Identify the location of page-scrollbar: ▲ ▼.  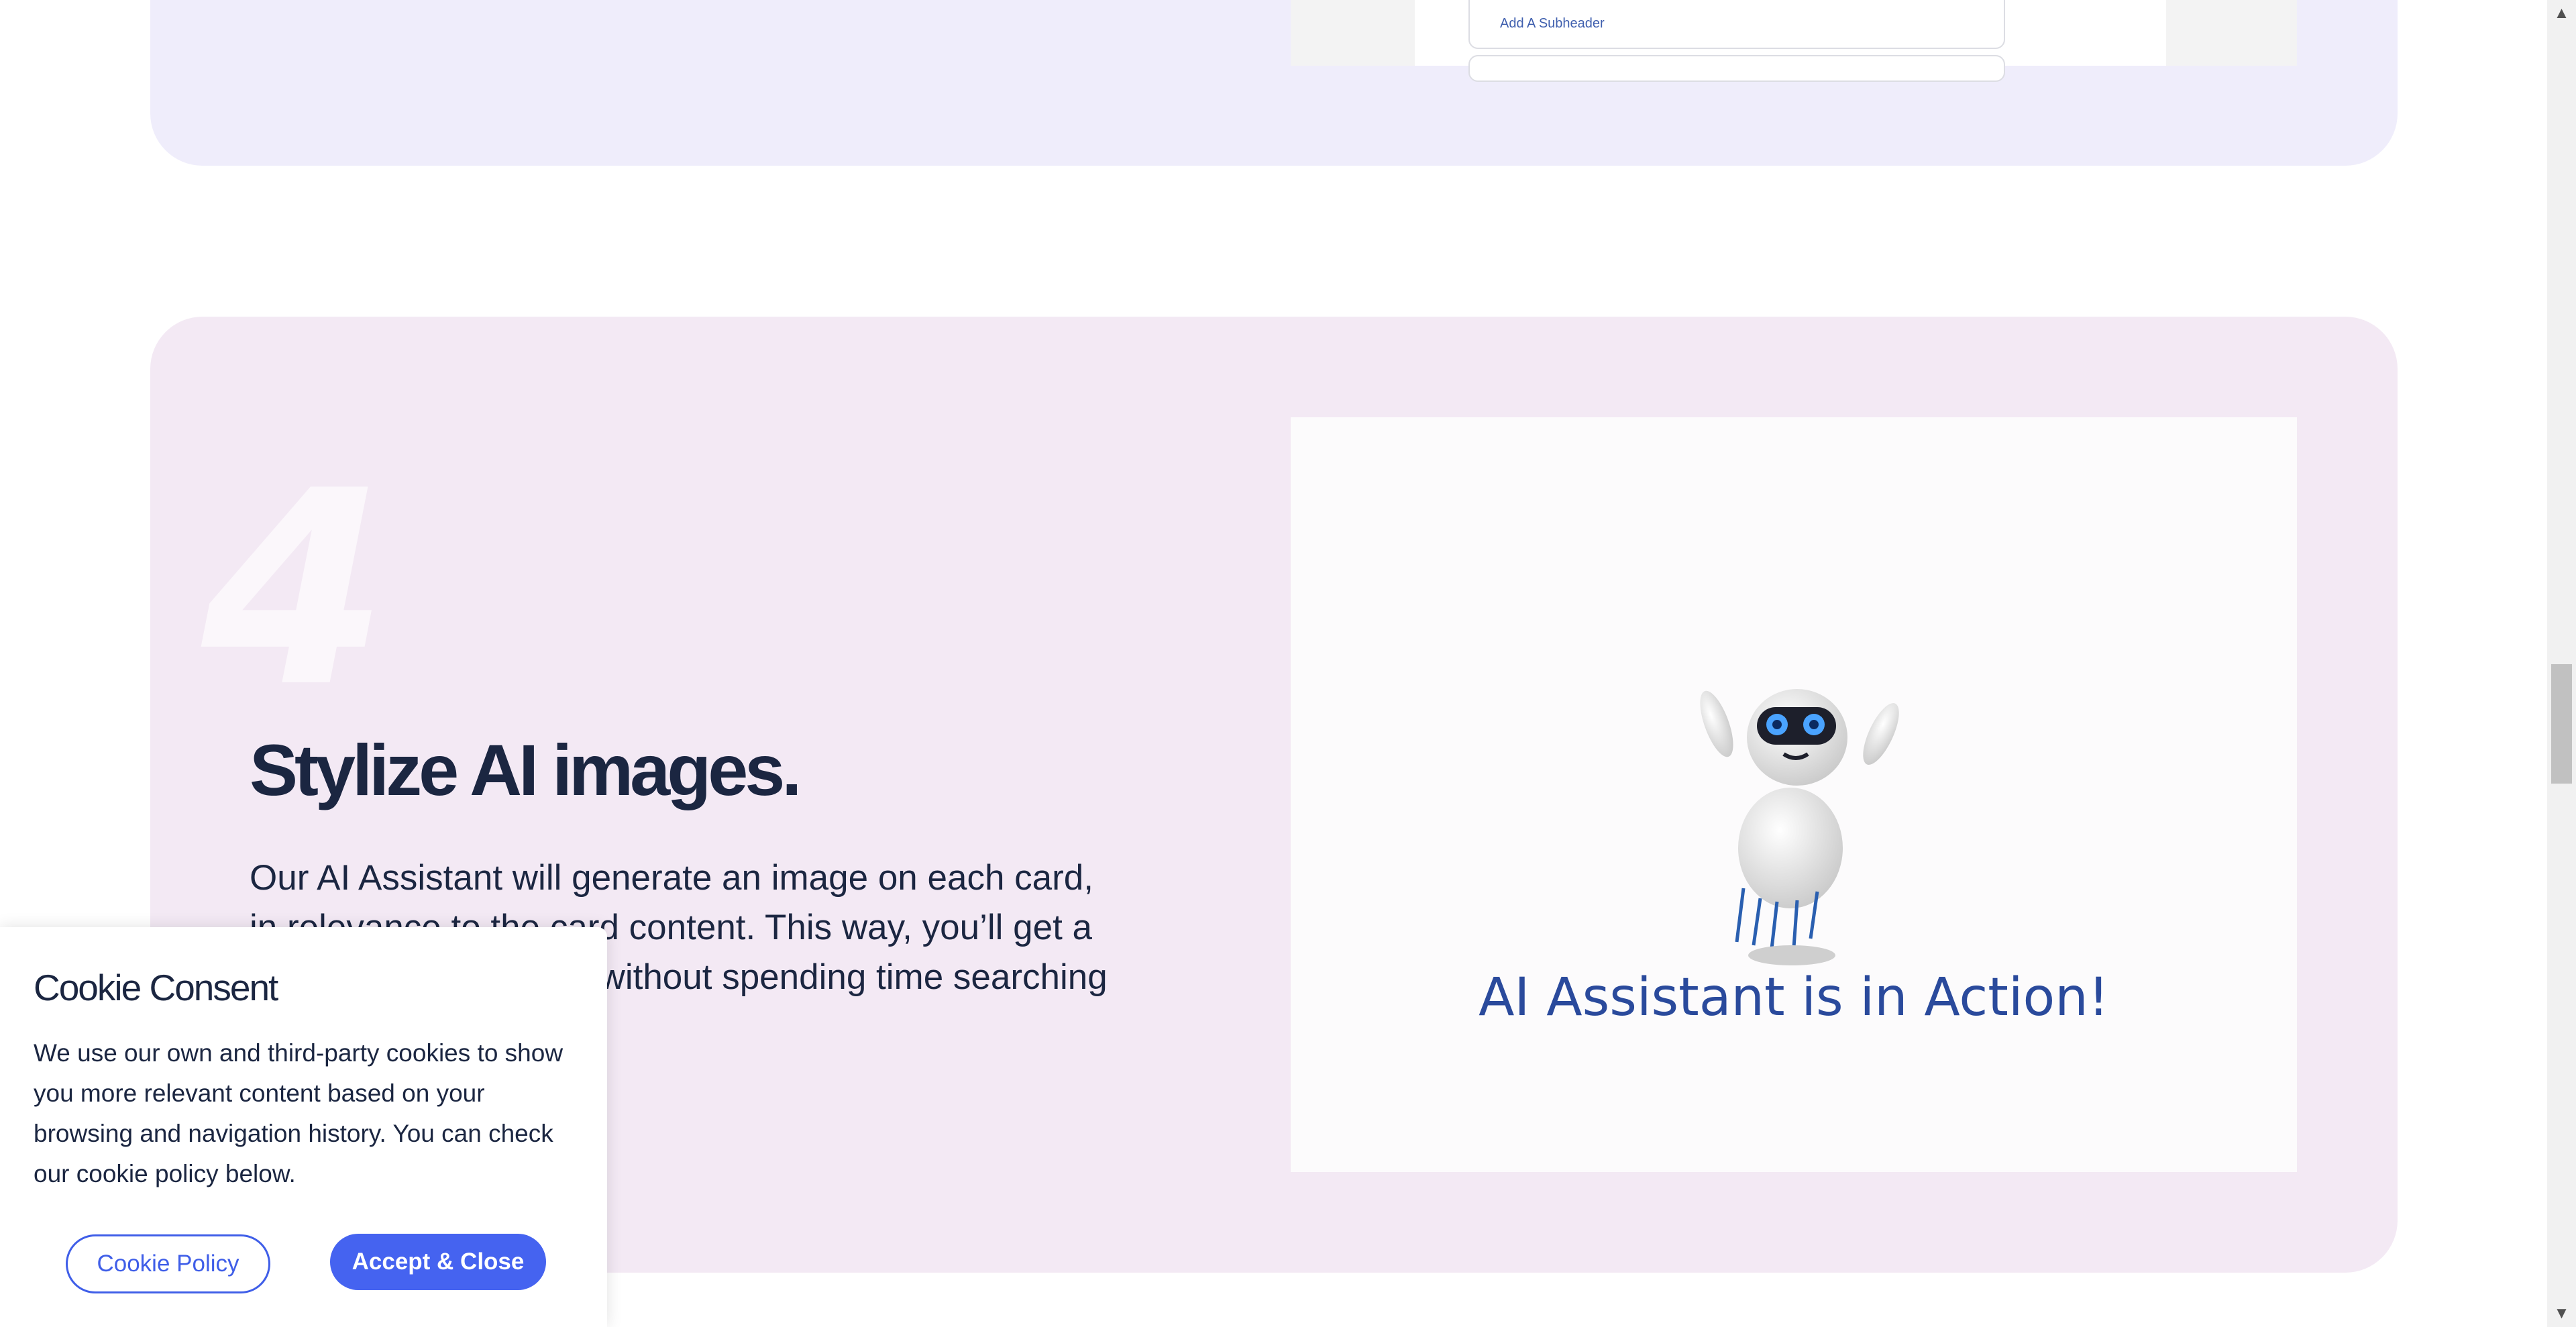
(2561, 663).